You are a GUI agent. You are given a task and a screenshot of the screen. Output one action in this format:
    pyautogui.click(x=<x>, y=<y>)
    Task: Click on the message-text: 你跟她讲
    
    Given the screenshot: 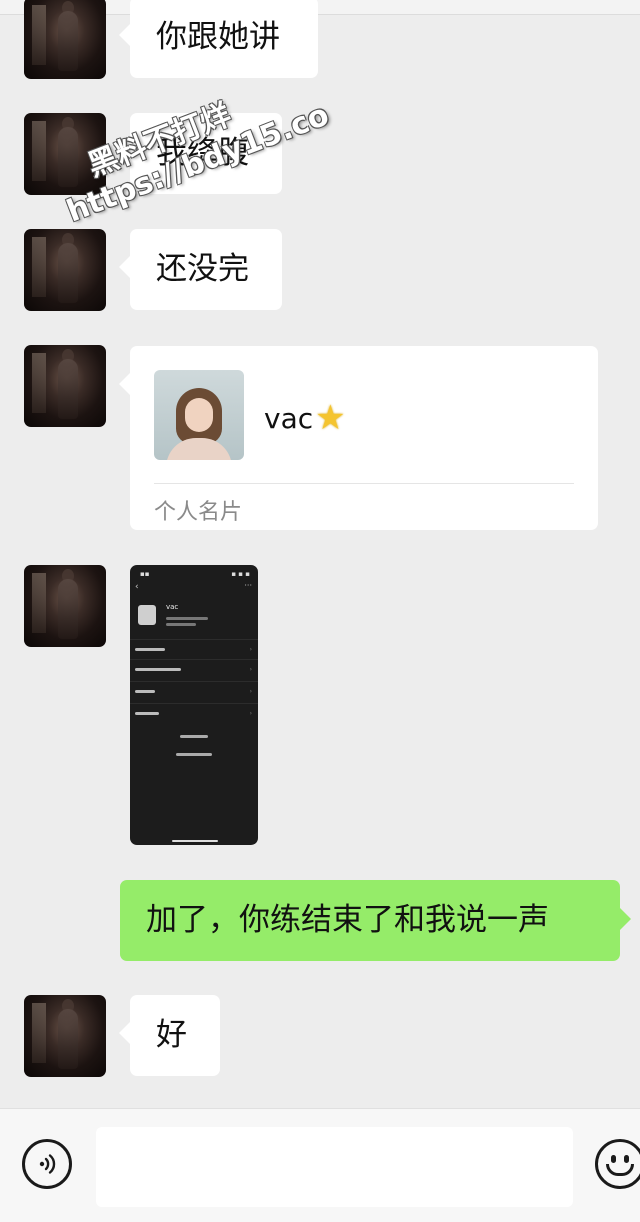 What is the action you would take?
    pyautogui.click(x=218, y=37)
    